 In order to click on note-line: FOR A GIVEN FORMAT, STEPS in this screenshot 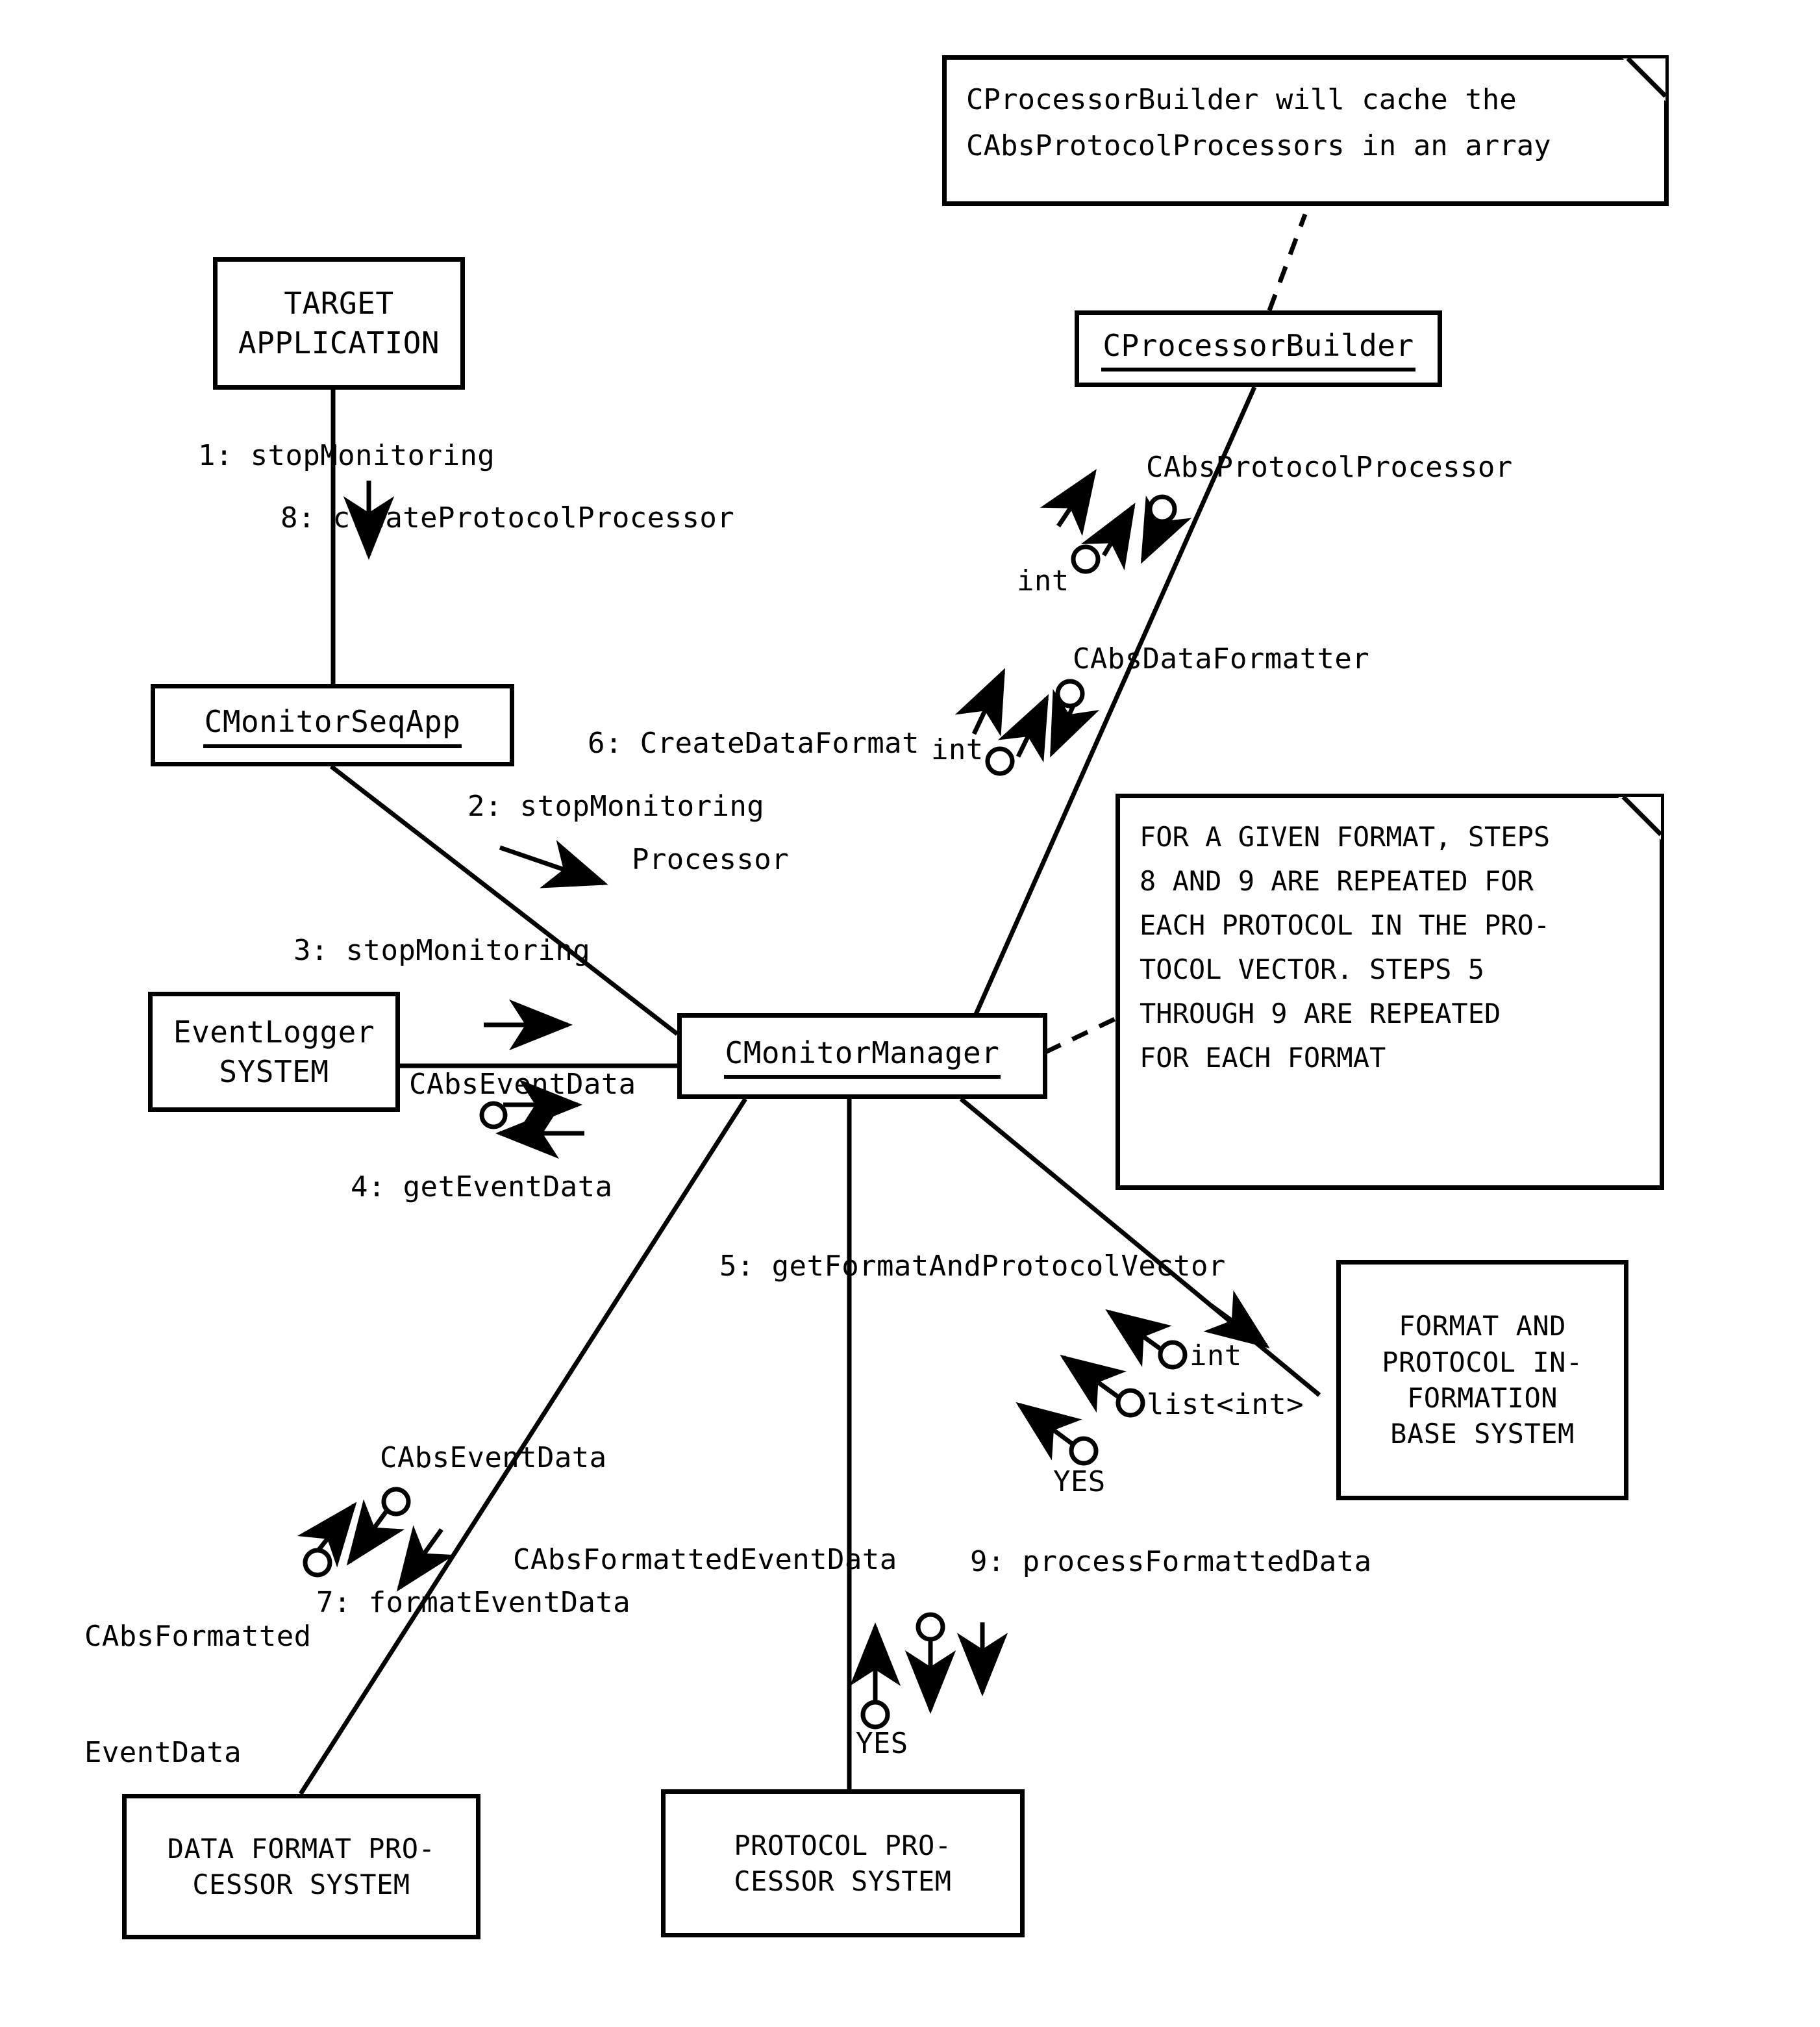, I will do `click(1345, 837)`.